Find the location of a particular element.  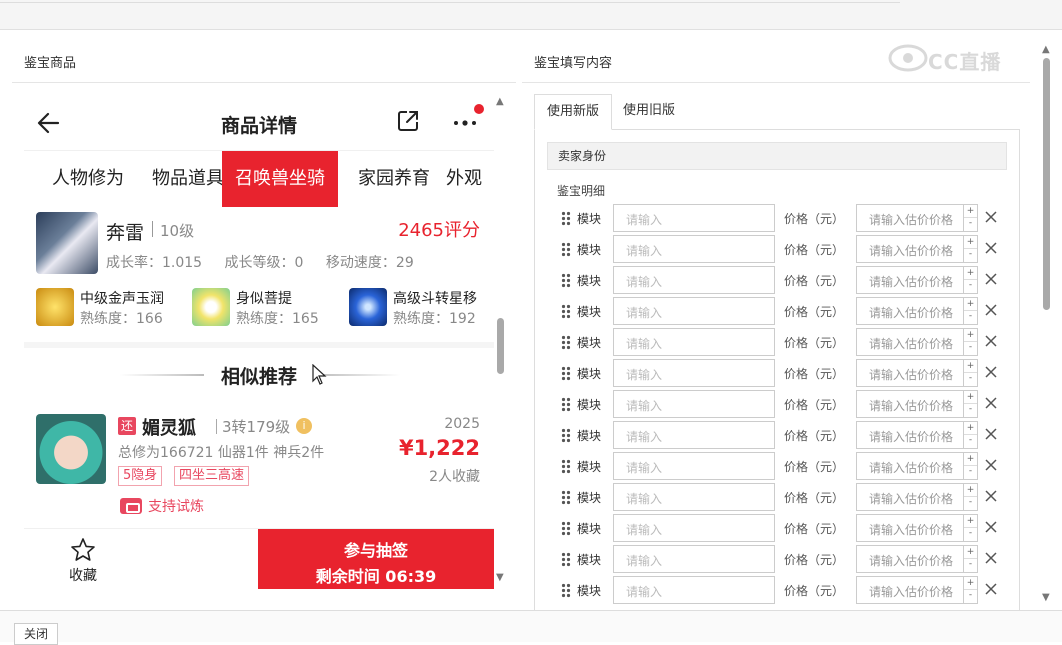

phone-scrollbar: ▲ ▼ is located at coordinates (501, 341).